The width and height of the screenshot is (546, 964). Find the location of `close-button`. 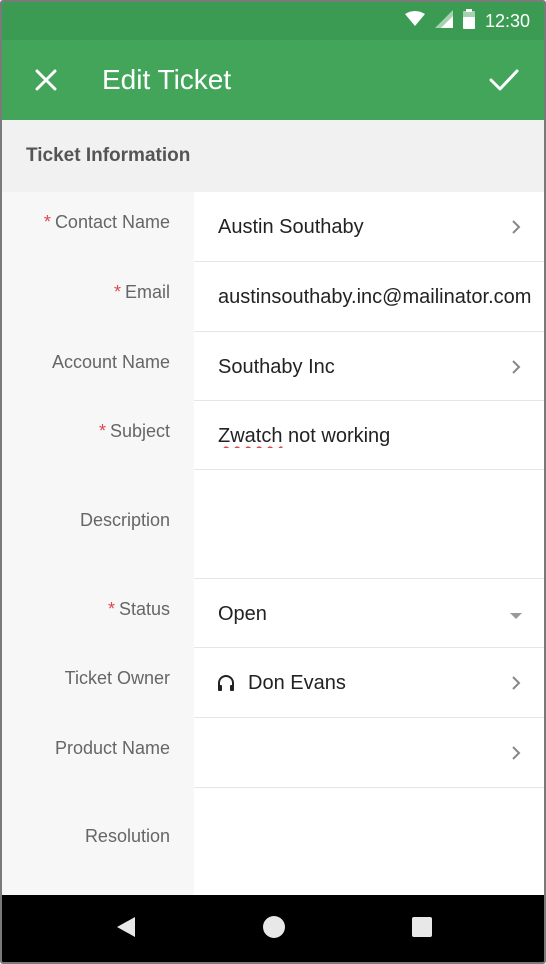

close-button is located at coordinates (46, 82).